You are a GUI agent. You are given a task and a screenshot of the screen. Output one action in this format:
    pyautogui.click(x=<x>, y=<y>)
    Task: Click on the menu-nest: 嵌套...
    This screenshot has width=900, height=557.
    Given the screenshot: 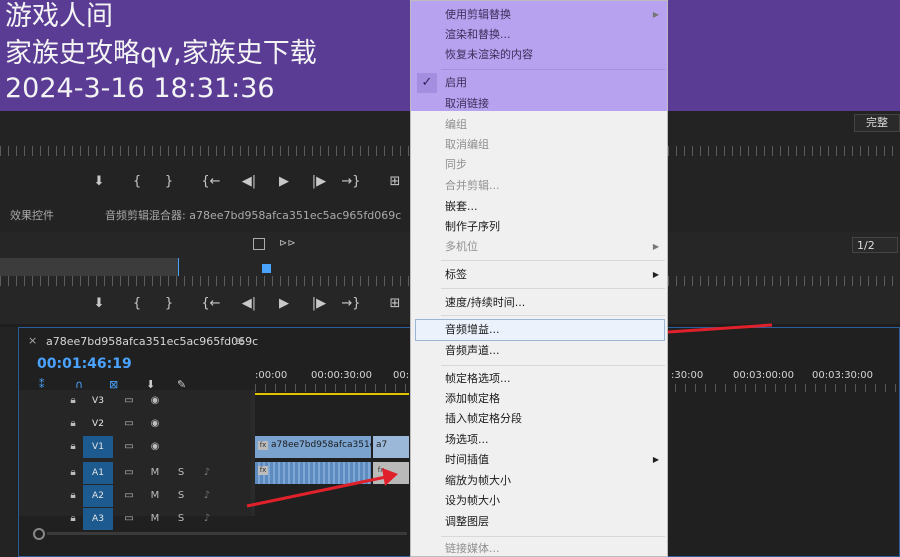 What is the action you would take?
    pyautogui.click(x=461, y=207)
    